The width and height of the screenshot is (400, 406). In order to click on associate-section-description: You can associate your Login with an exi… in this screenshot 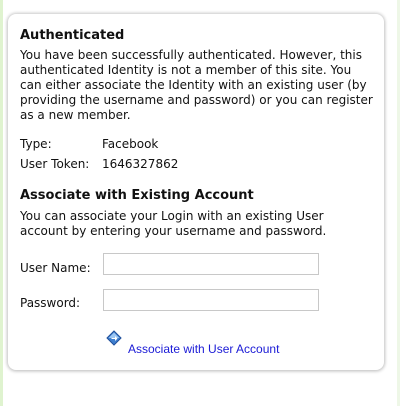, I will do `click(173, 223)`.